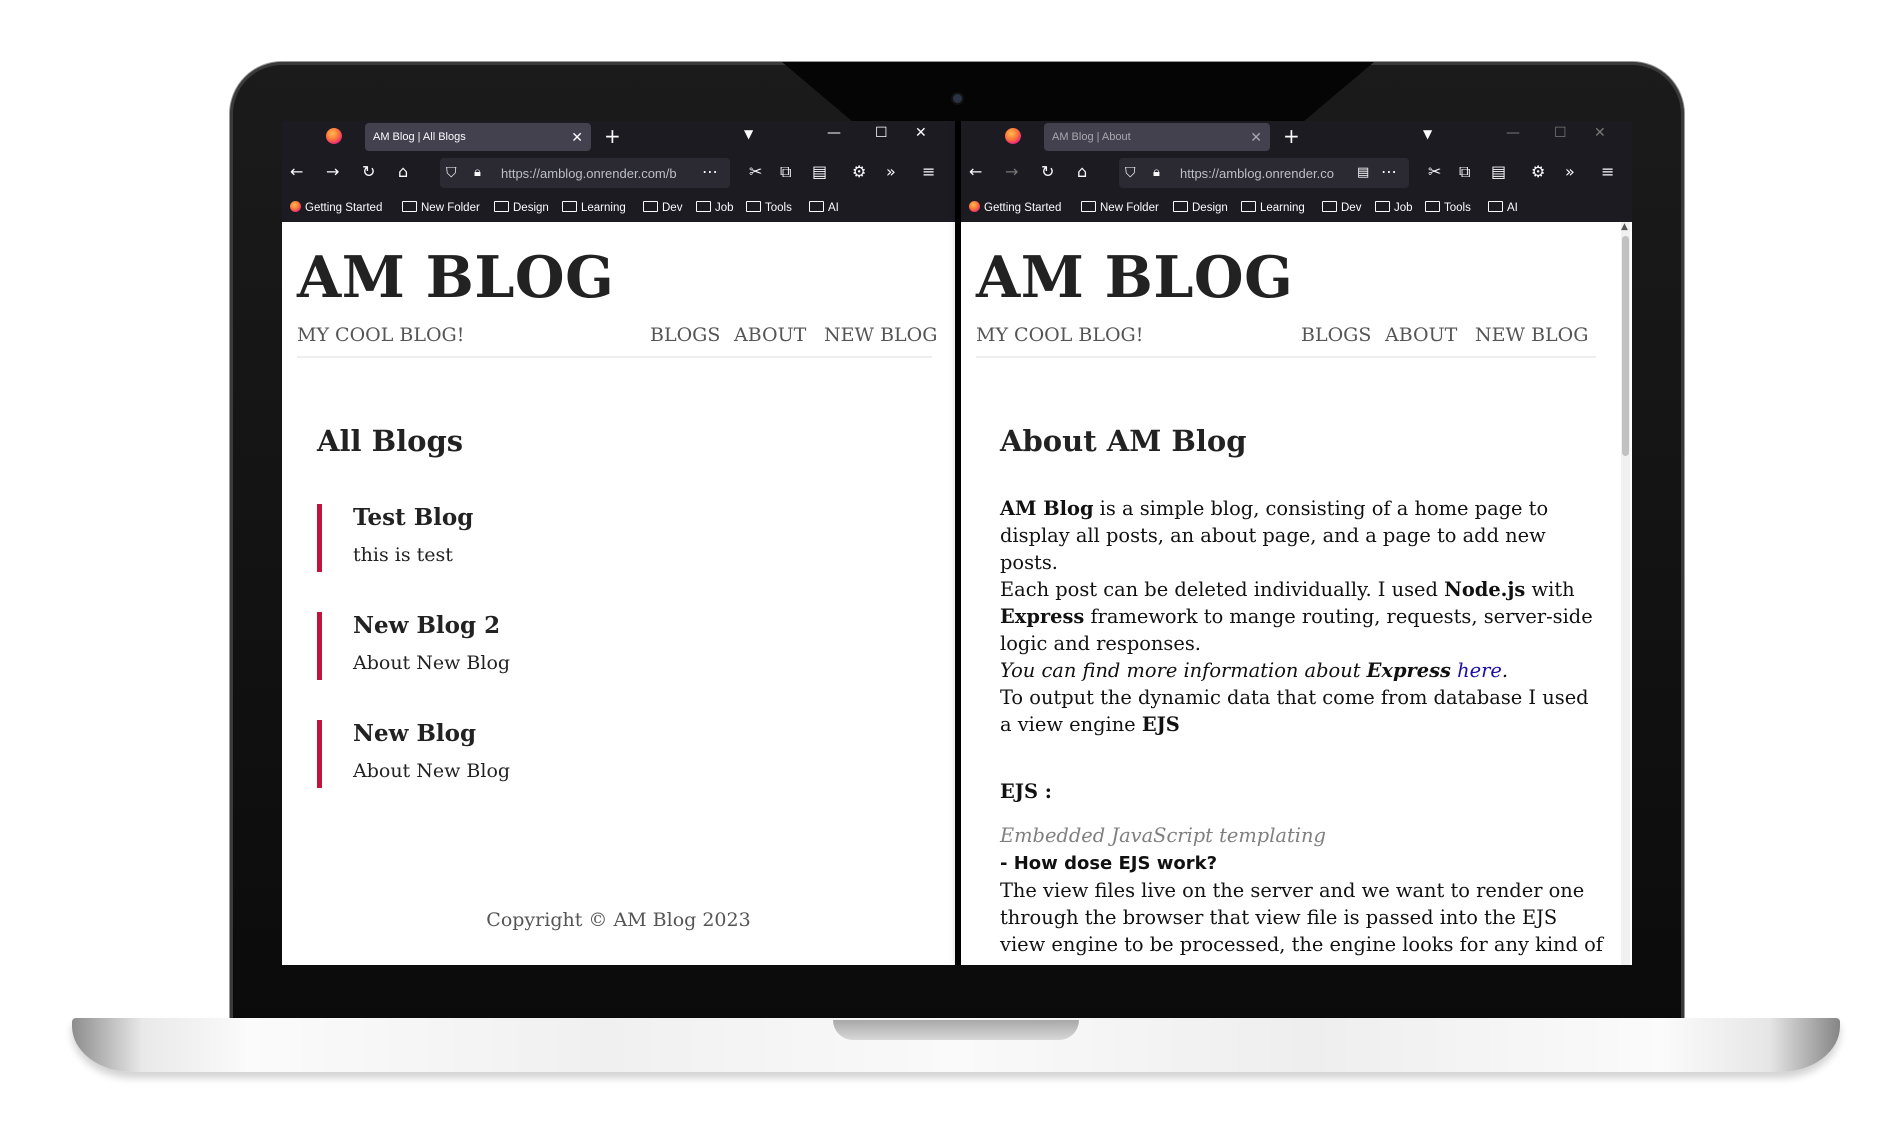 The width and height of the screenshot is (1895, 1139). I want to click on url-text: https://amblog.onrender.co, so click(1265, 173).